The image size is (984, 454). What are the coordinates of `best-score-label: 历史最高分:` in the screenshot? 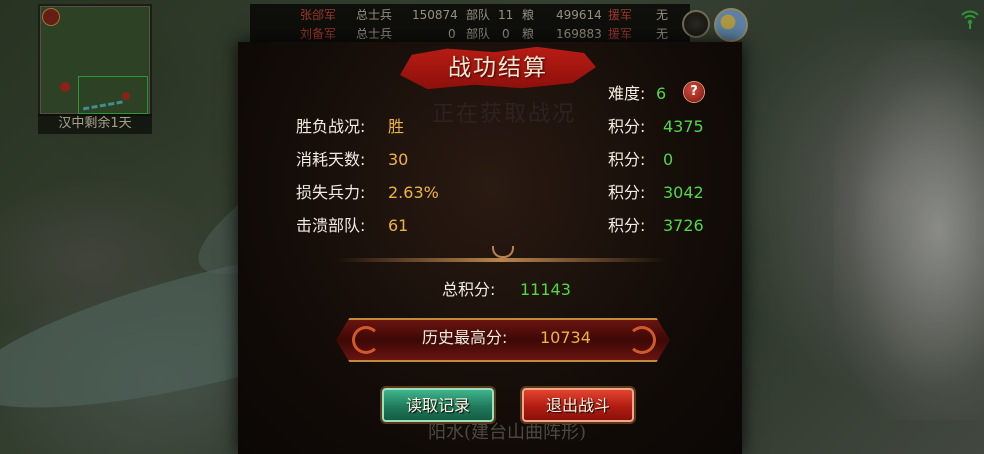 It's located at (465, 337).